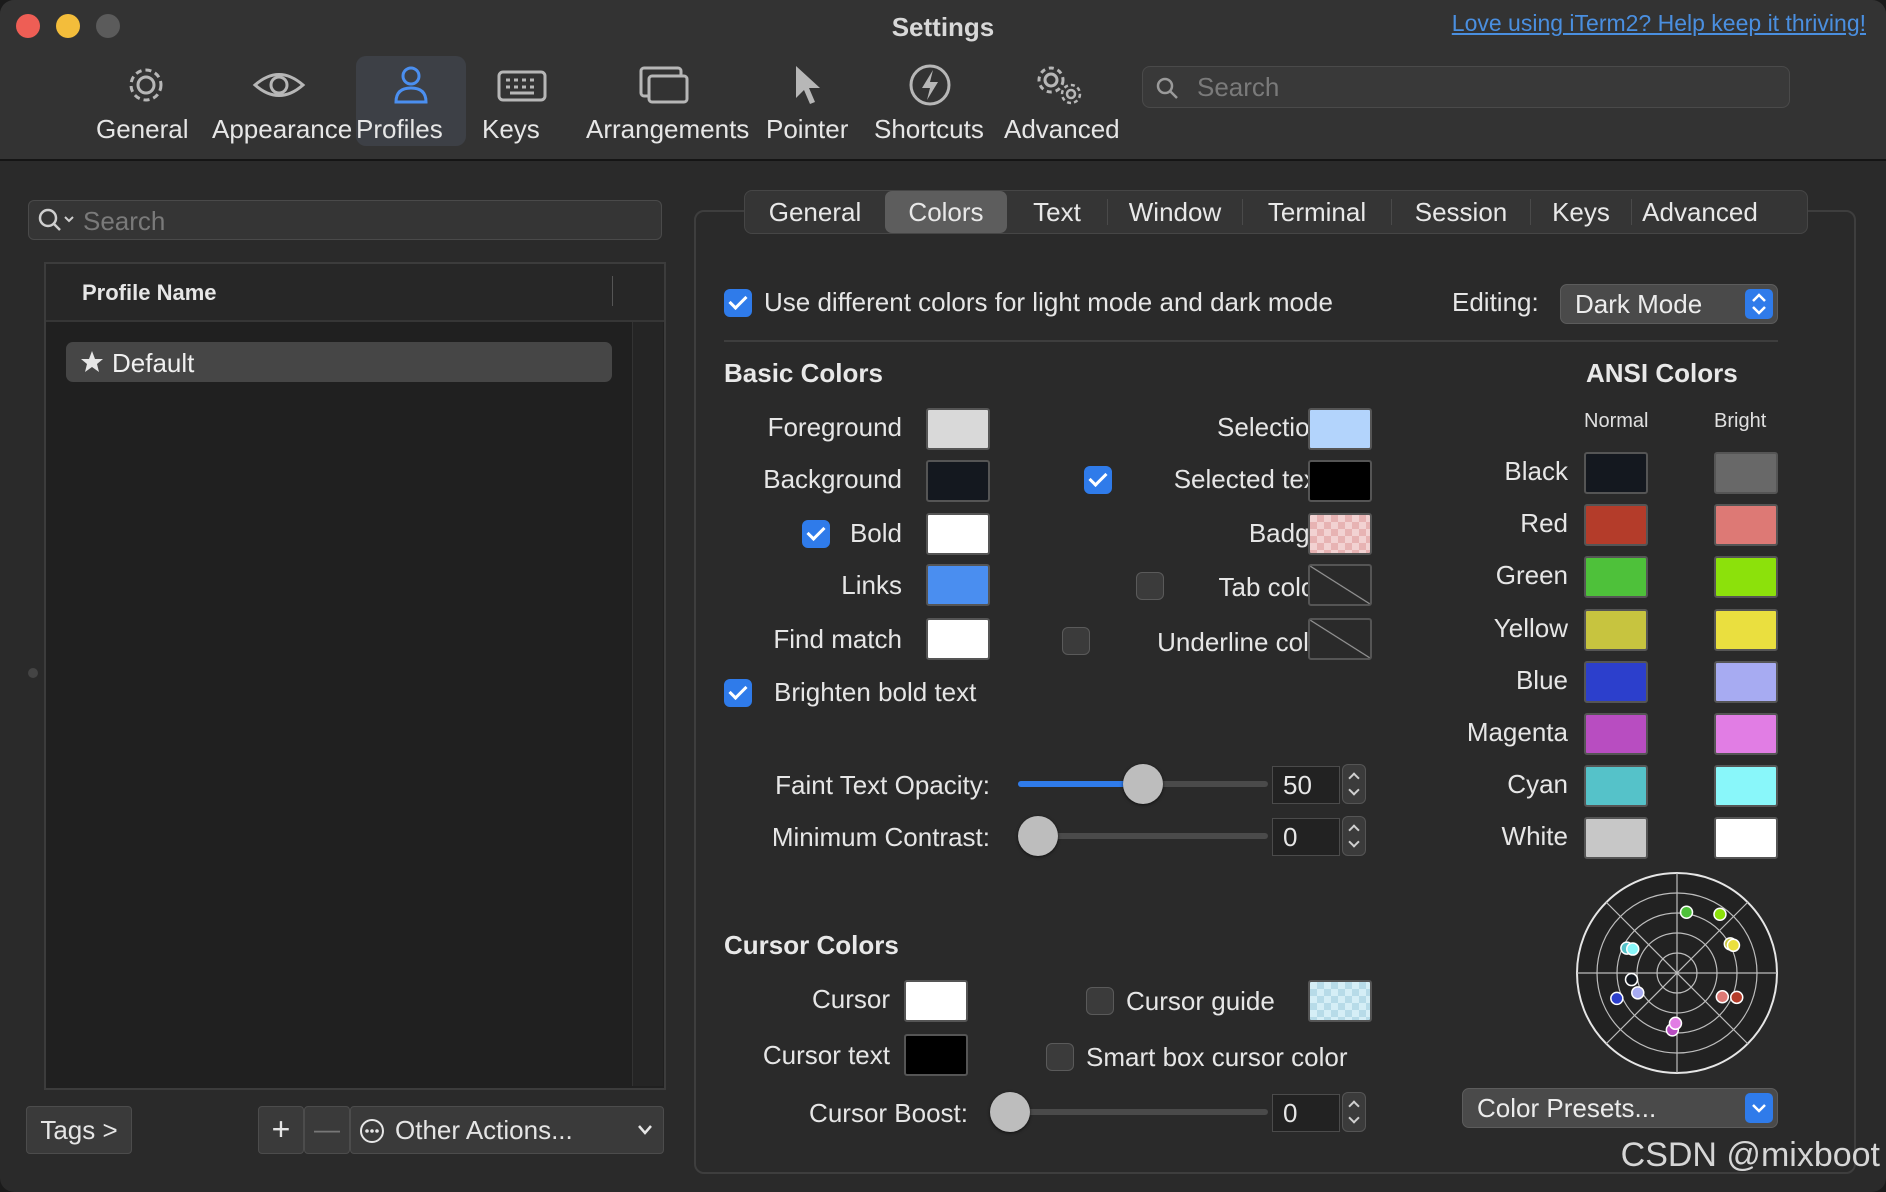 This screenshot has height=1192, width=1886. What do you see at coordinates (1720, 914) in the screenshot?
I see `wheel-dot-green-bright` at bounding box center [1720, 914].